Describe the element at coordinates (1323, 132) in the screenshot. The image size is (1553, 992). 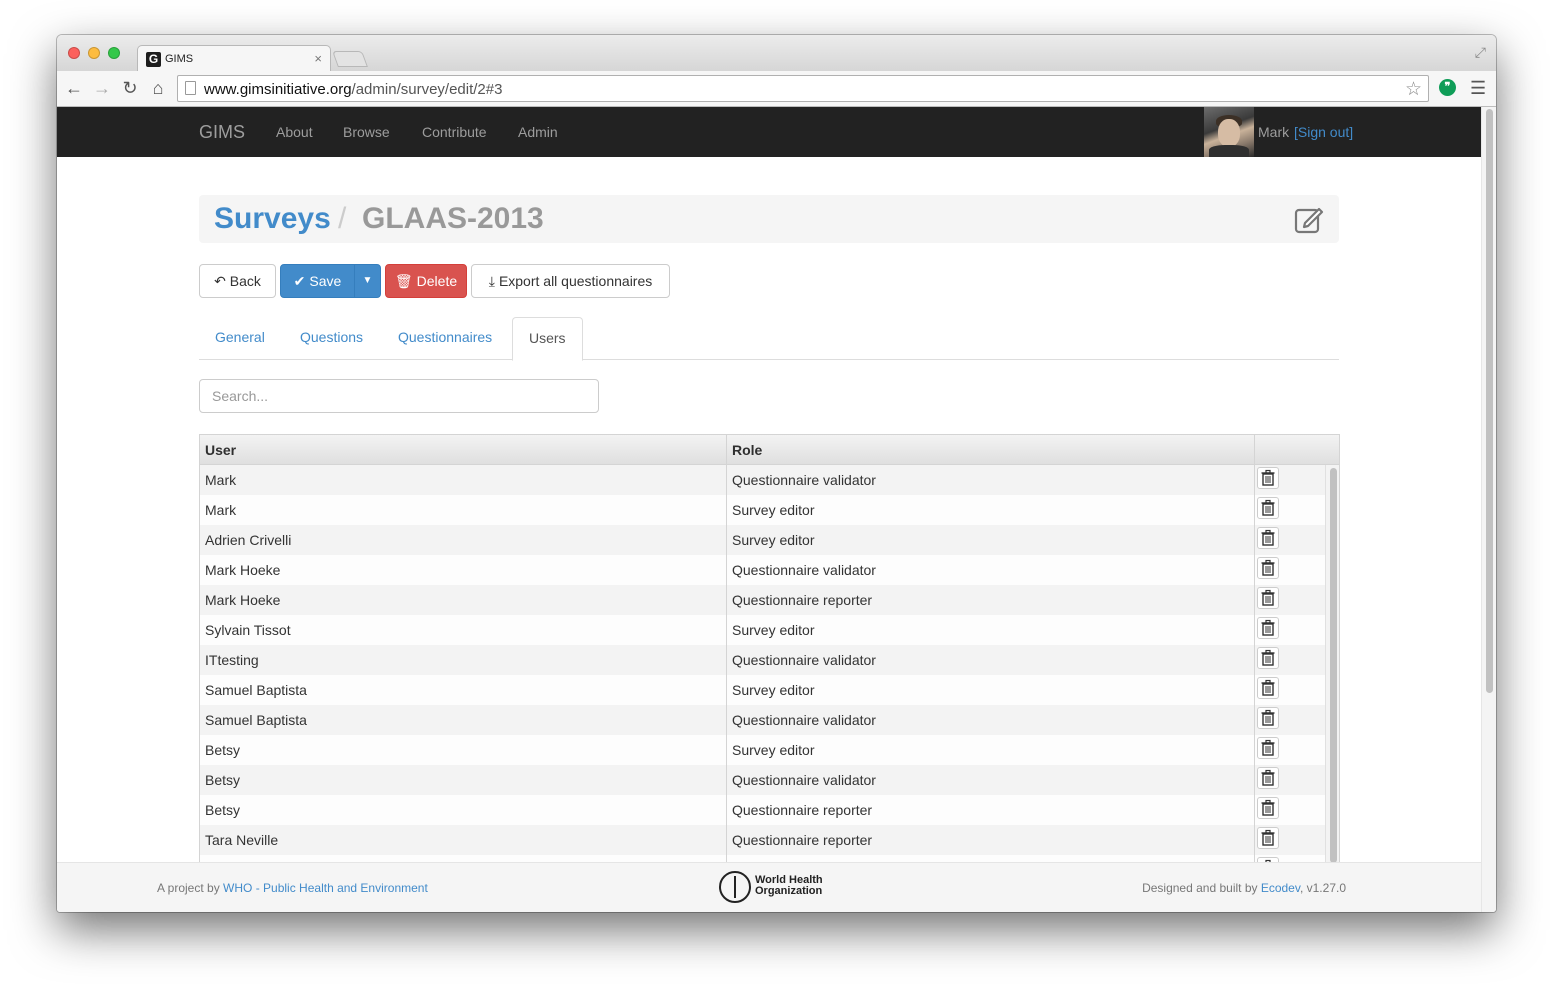
I see `sign-out-link: [Sign out]` at that location.